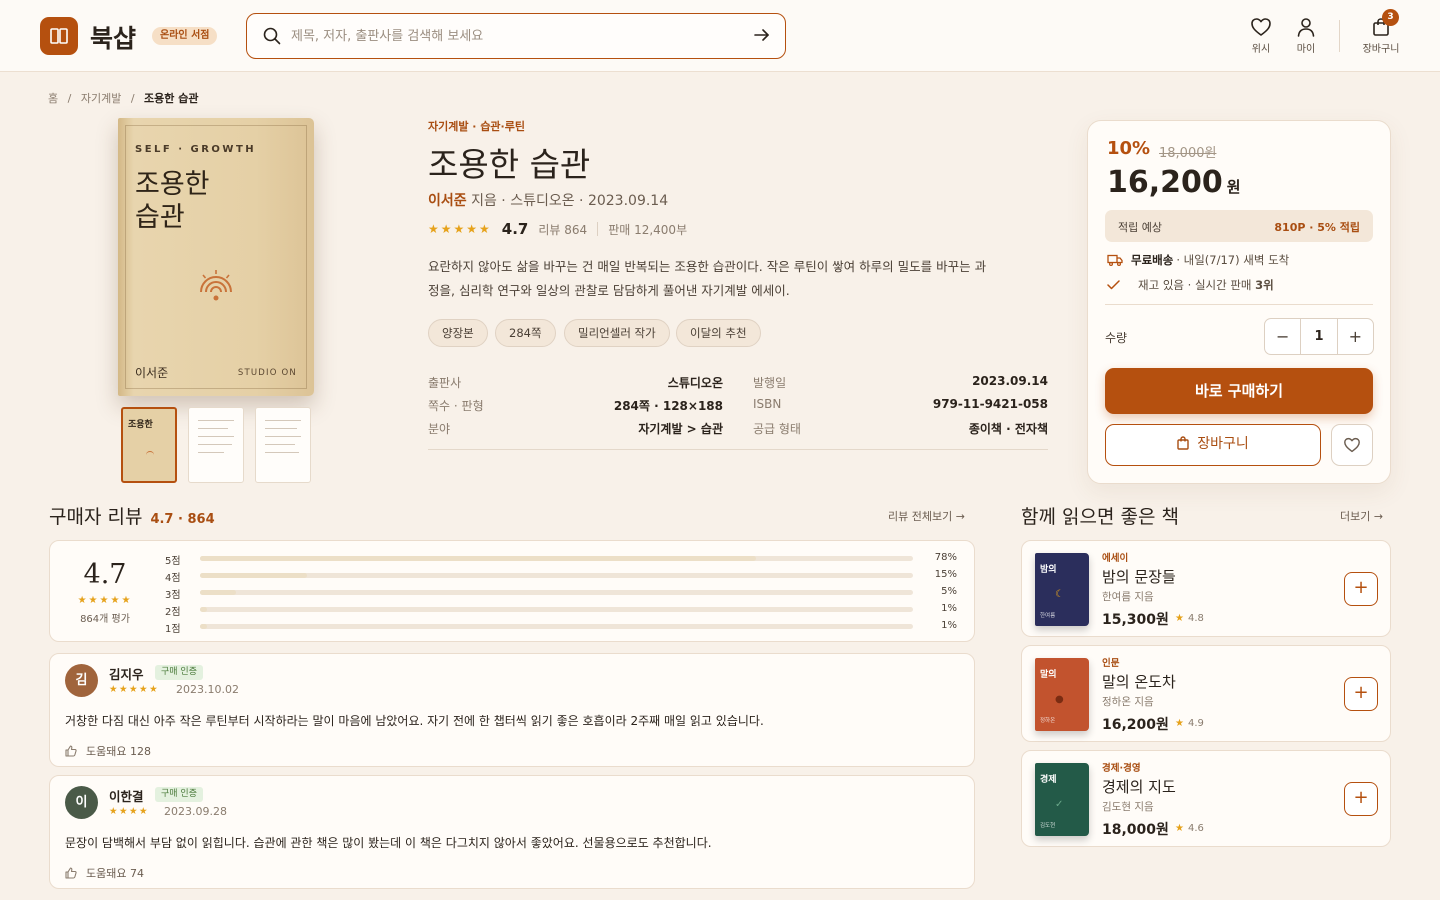 This screenshot has height=900, width=1440. I want to click on quantity-plus-button: +, so click(1355, 336).